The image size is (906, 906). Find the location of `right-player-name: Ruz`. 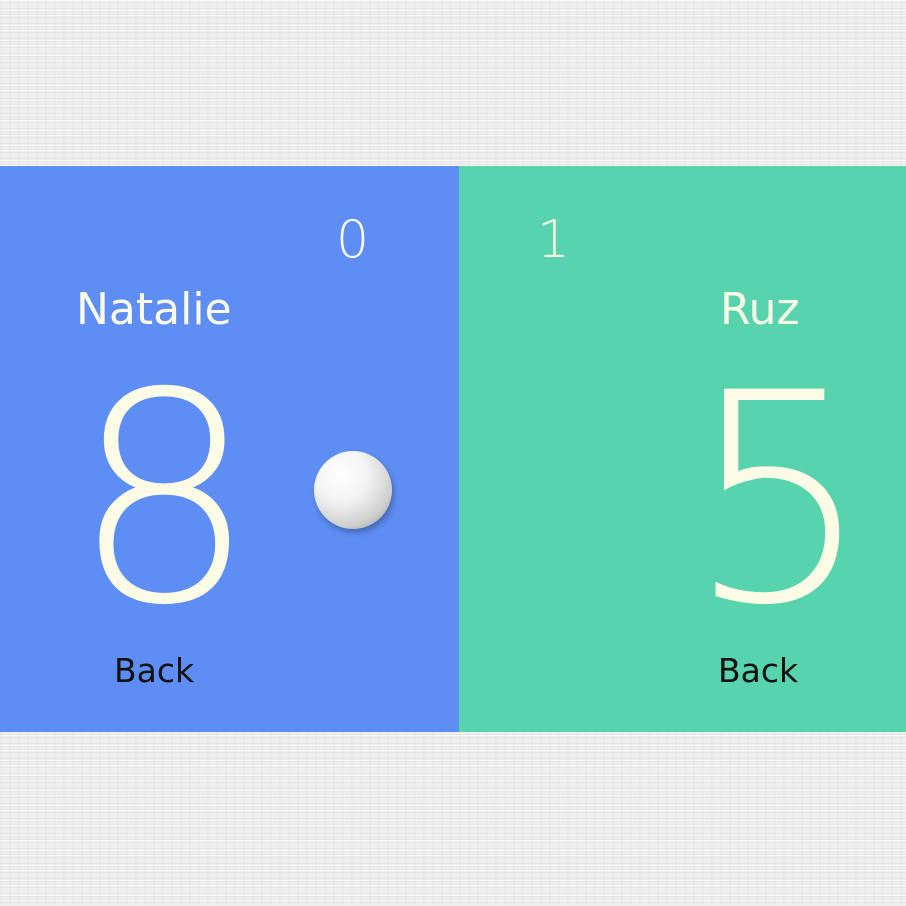

right-player-name: Ruz is located at coordinates (760, 309).